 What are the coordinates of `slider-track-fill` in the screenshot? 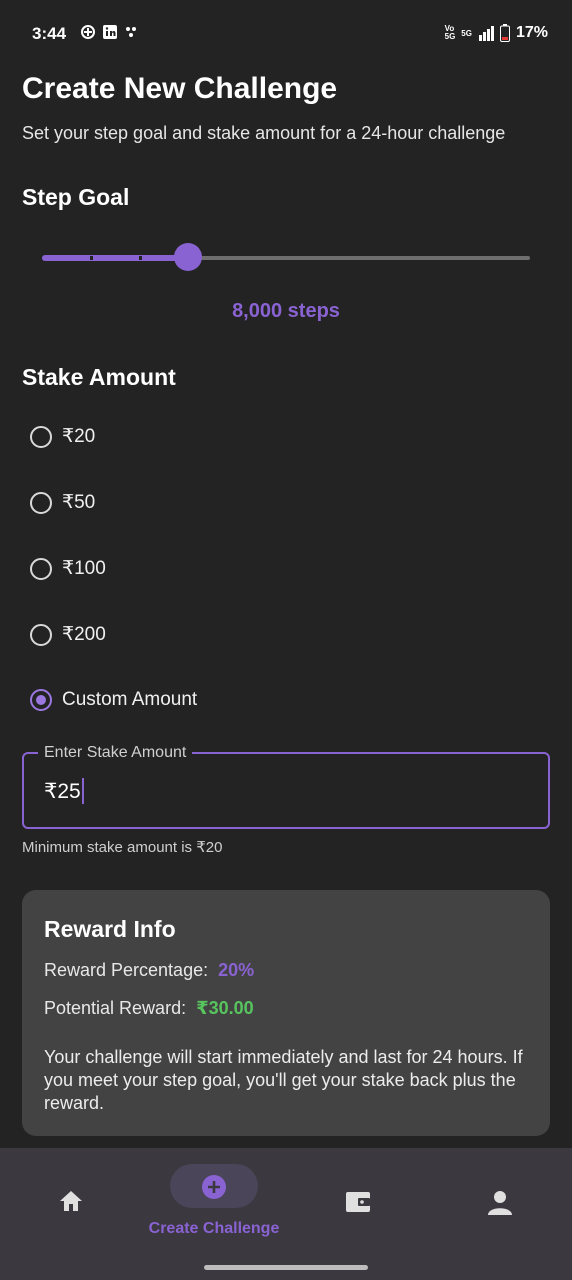 It's located at (115, 258).